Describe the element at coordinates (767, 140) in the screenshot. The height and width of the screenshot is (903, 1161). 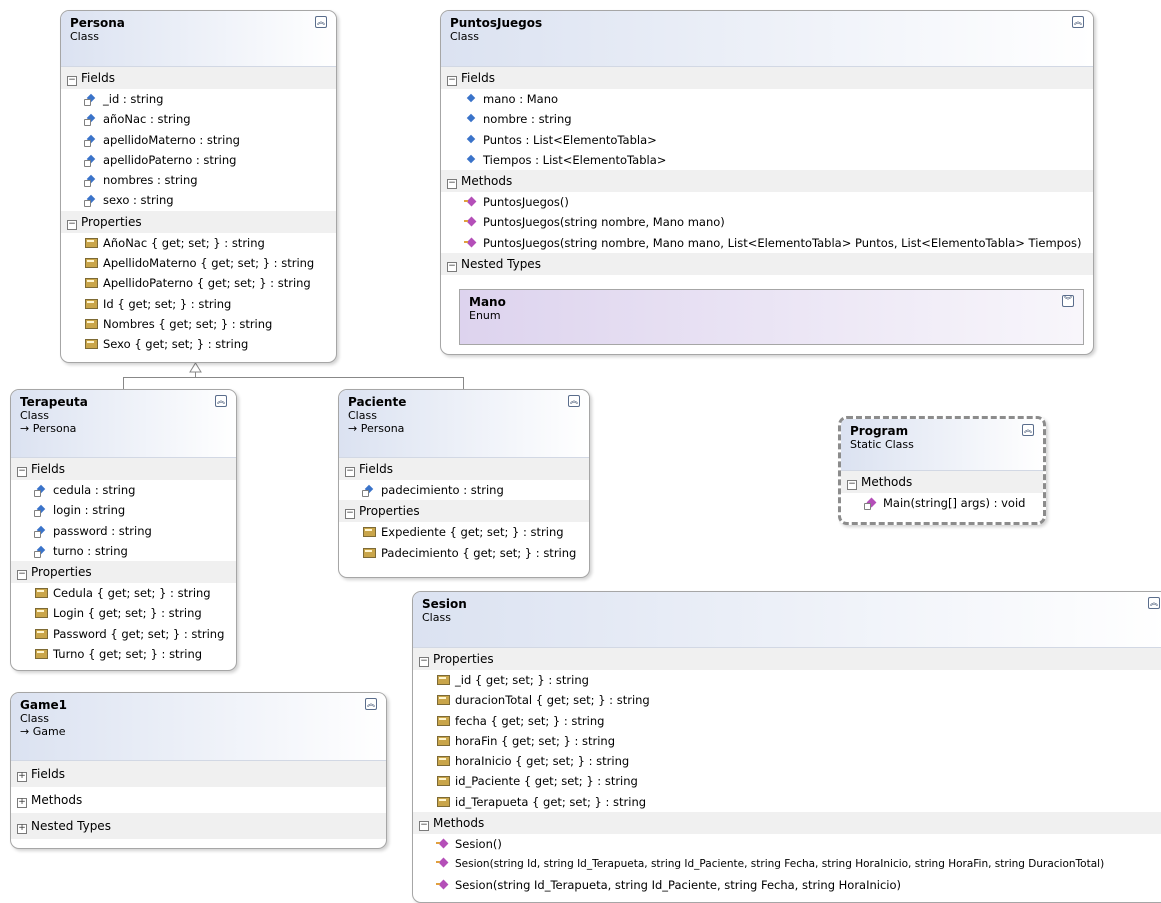
I see `member-field: Puntos : List<ElementoTabla>` at that location.